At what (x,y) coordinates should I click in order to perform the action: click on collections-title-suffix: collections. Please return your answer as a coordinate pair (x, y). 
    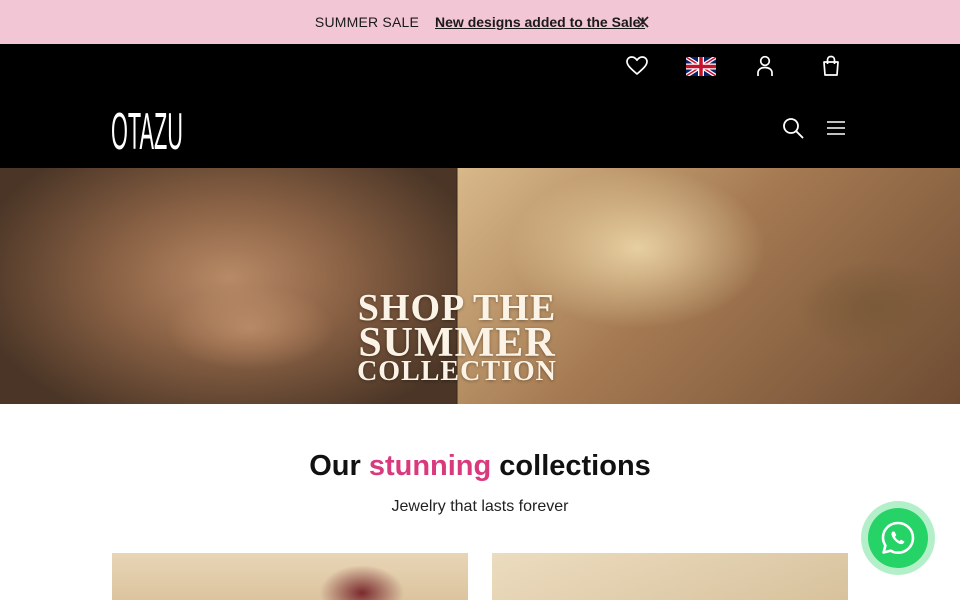
    Looking at the image, I should click on (575, 466).